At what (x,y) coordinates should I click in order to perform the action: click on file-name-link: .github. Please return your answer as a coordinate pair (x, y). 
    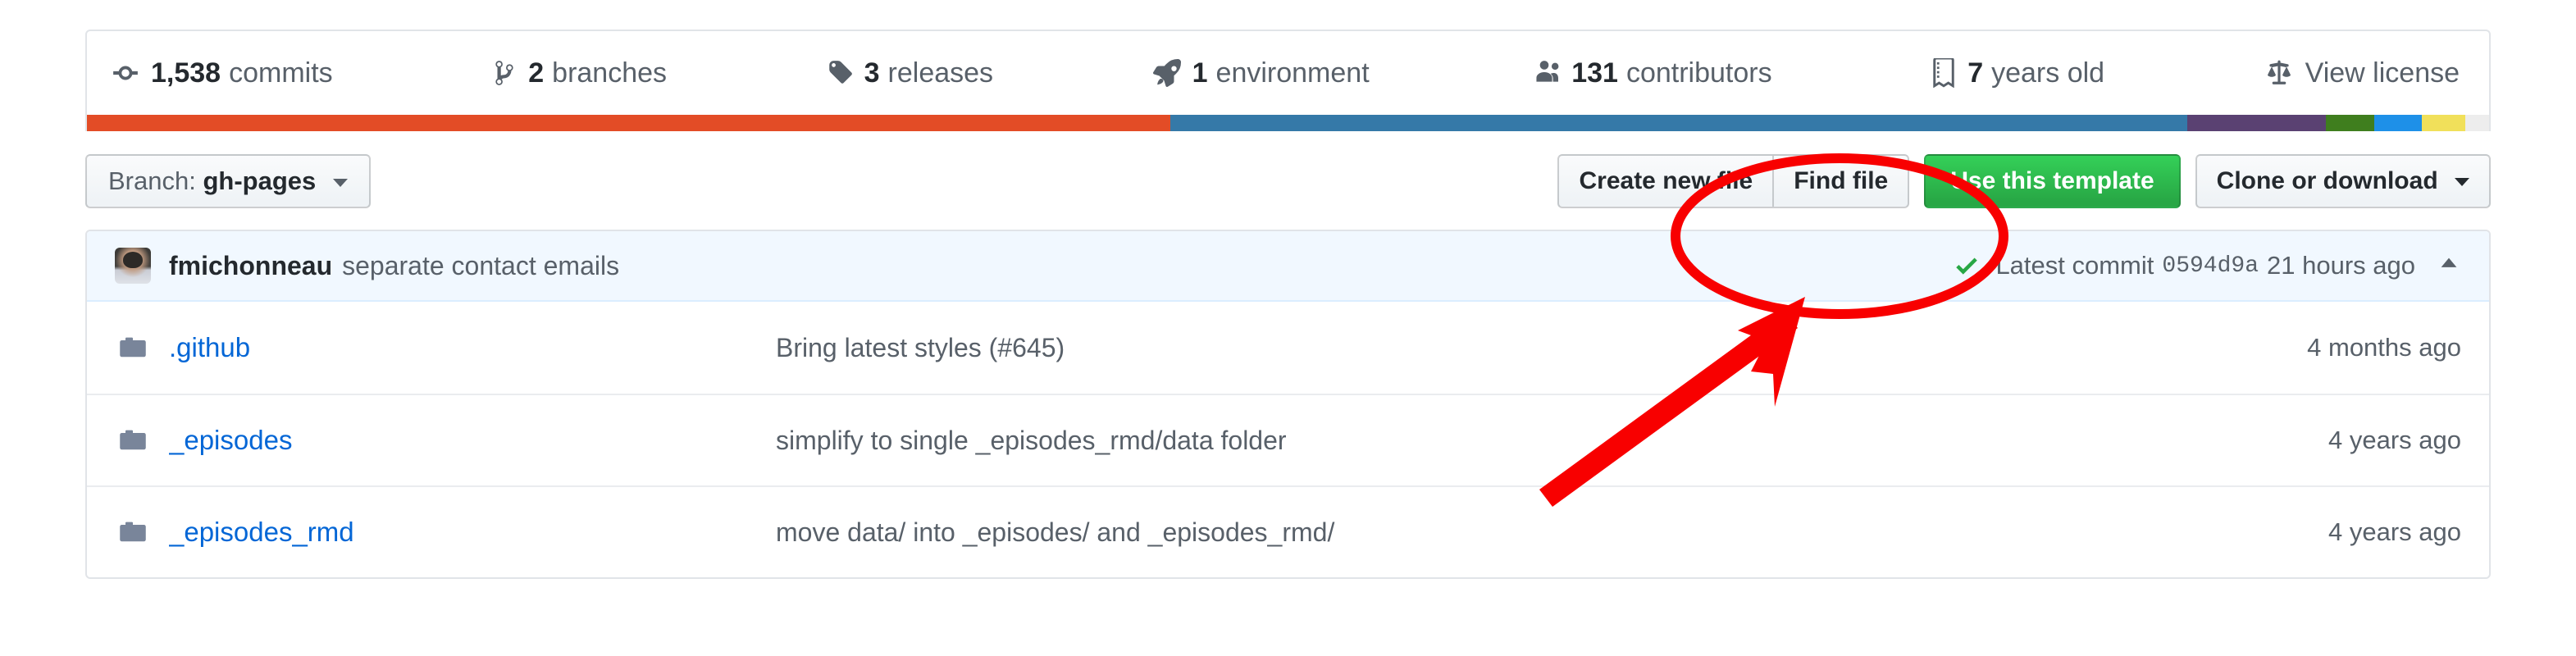
    Looking at the image, I should click on (472, 347).